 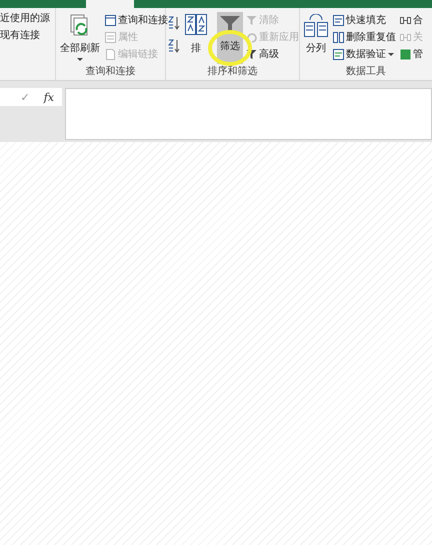 What do you see at coordinates (174, 23) in the screenshot?
I see `sort-ascending-icon` at bounding box center [174, 23].